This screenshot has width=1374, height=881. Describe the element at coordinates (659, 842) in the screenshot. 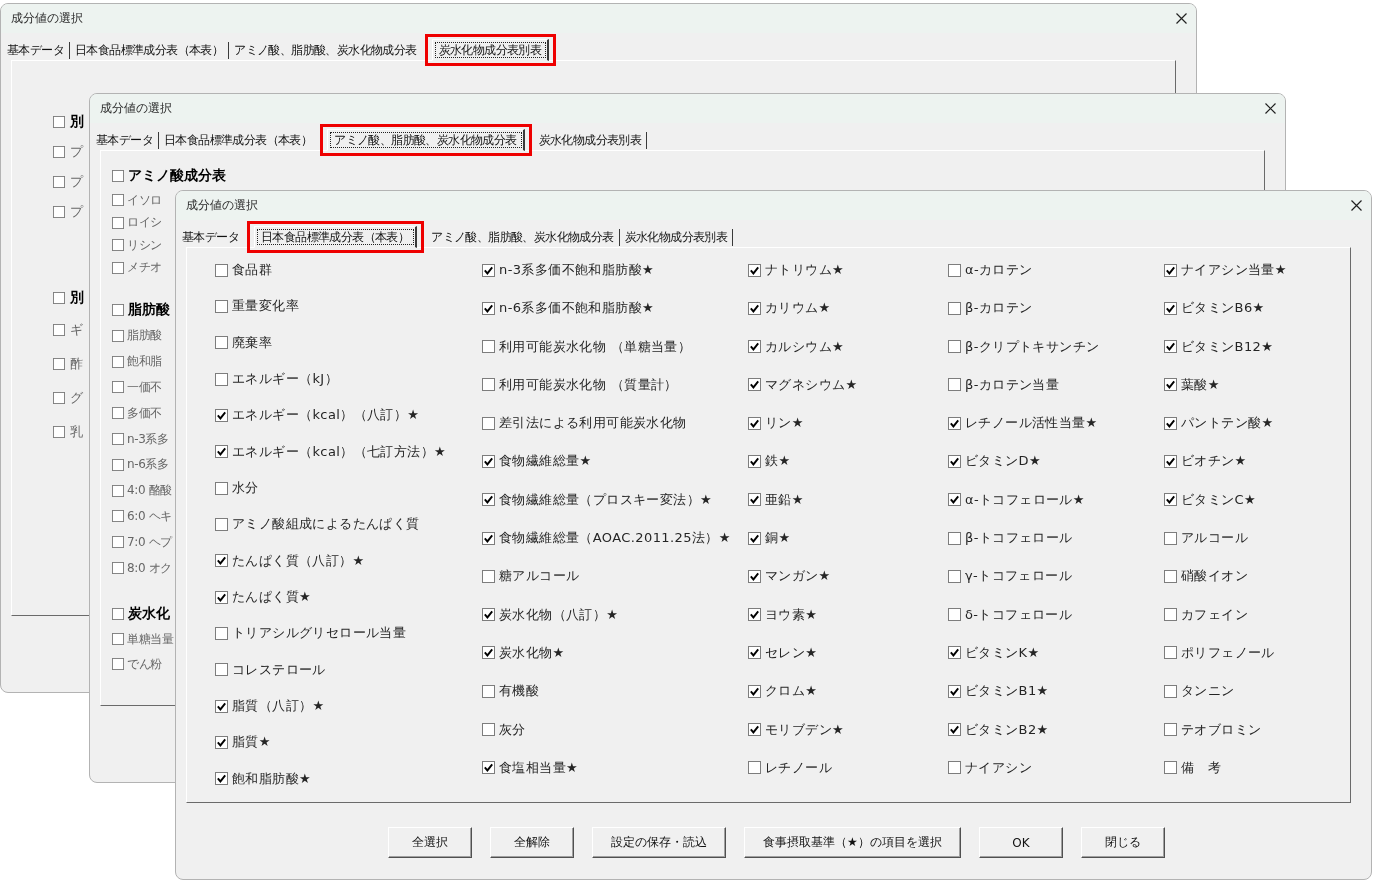

I see `save-load-settings-button: 設定の保存・読込` at that location.